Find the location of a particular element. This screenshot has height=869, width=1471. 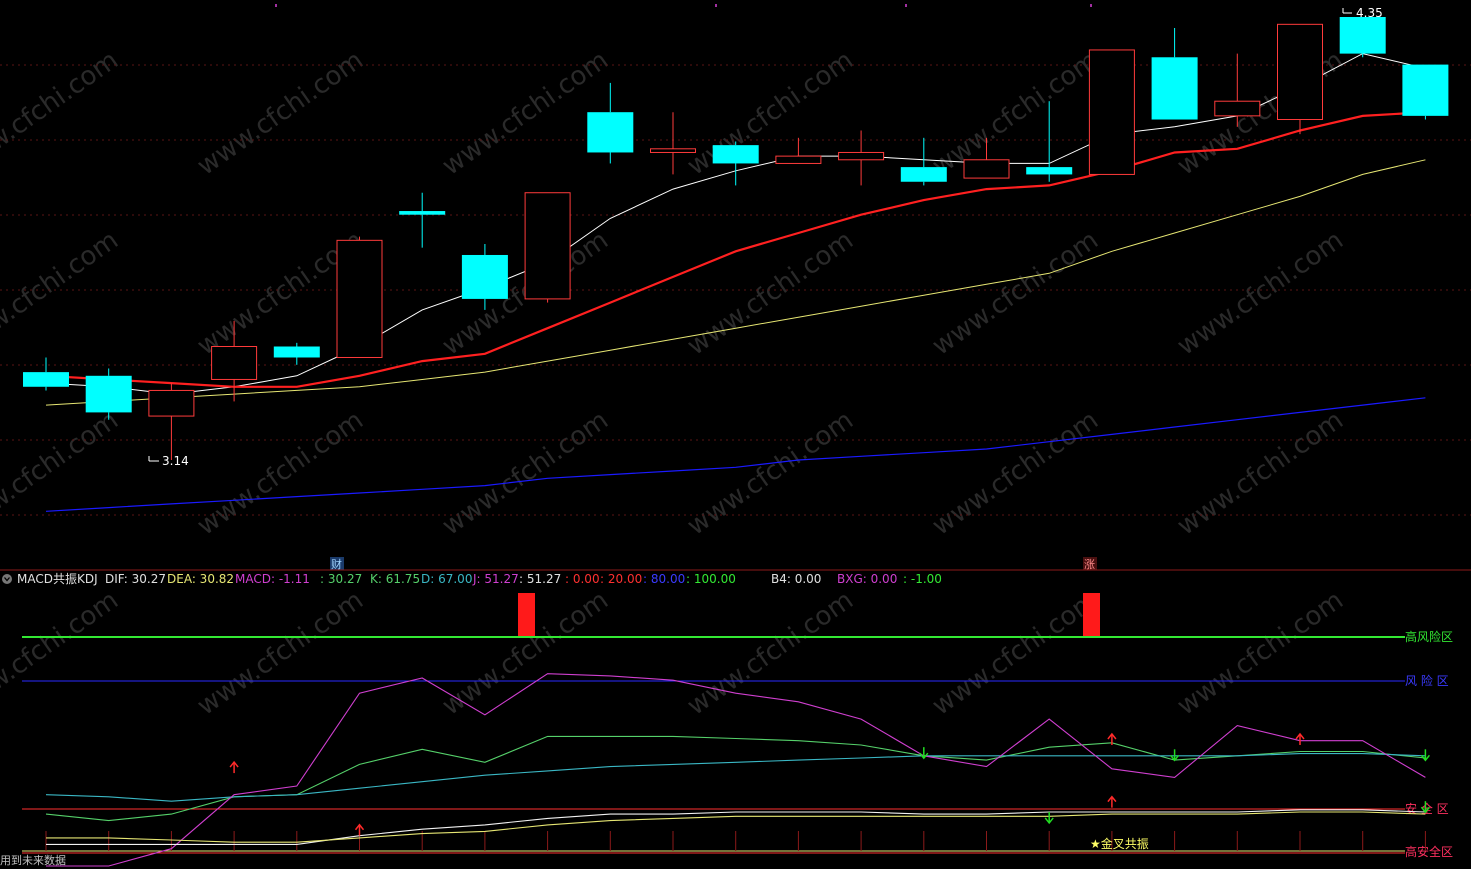

indicator-toggle-icon is located at coordinates (7, 579).